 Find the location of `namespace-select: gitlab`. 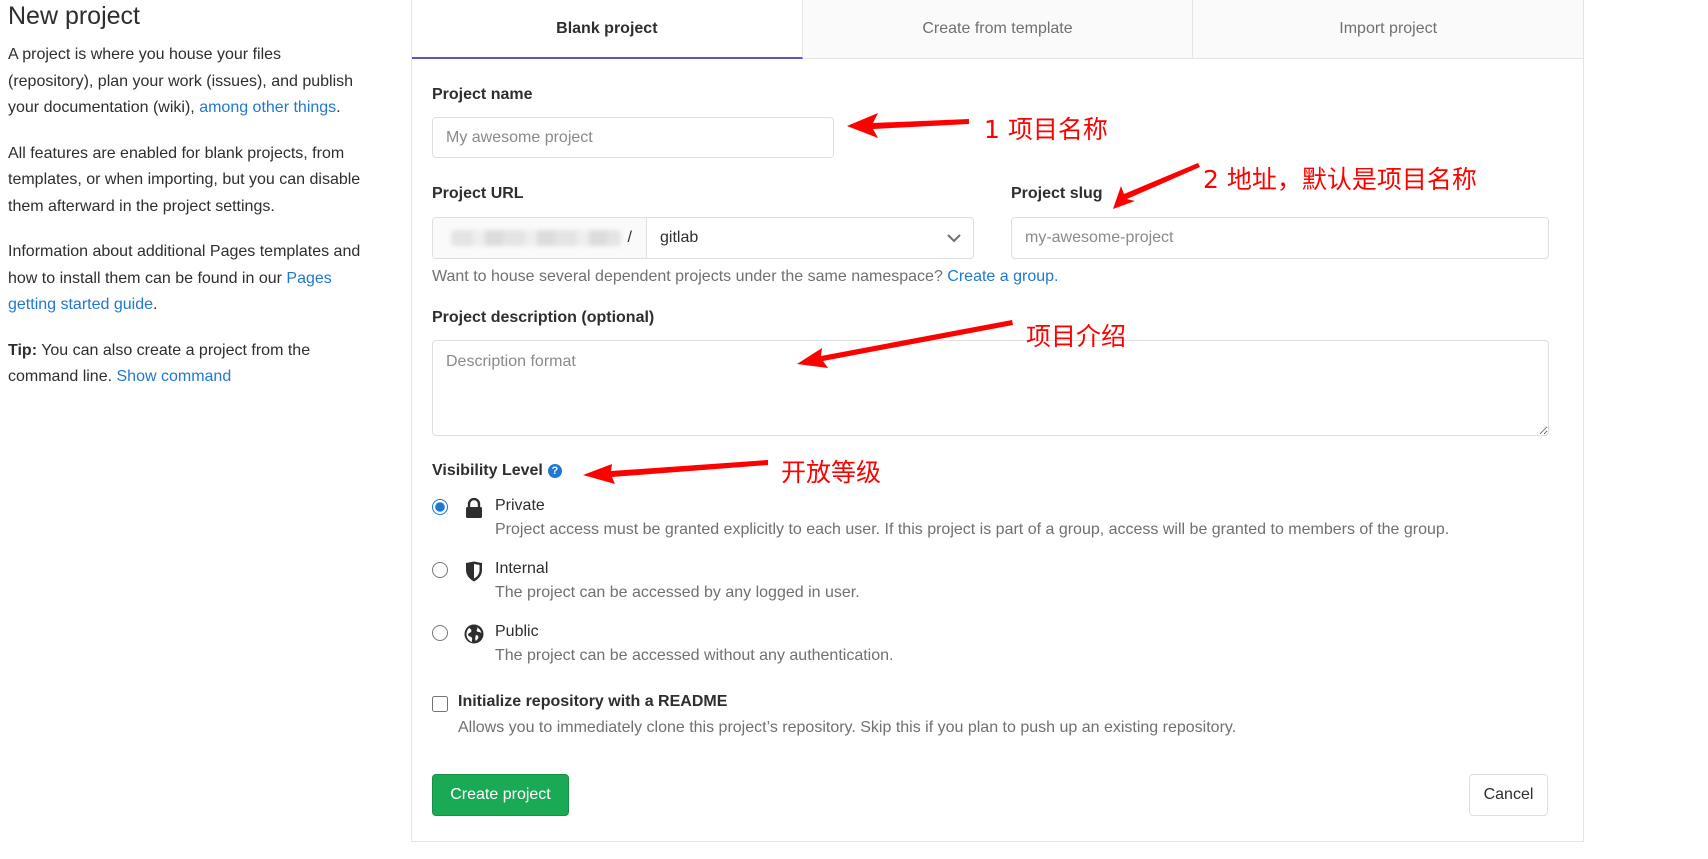

namespace-select: gitlab is located at coordinates (810, 238).